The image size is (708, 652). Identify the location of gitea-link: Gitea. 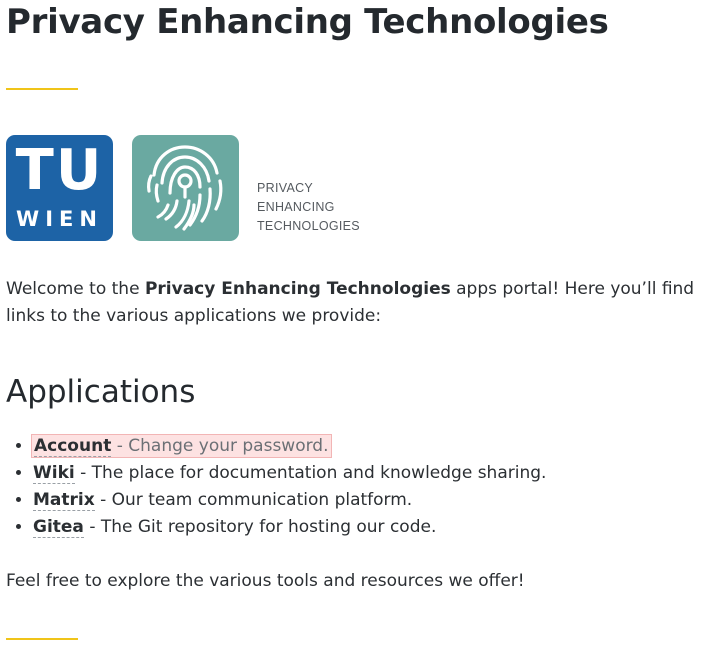
(58, 527).